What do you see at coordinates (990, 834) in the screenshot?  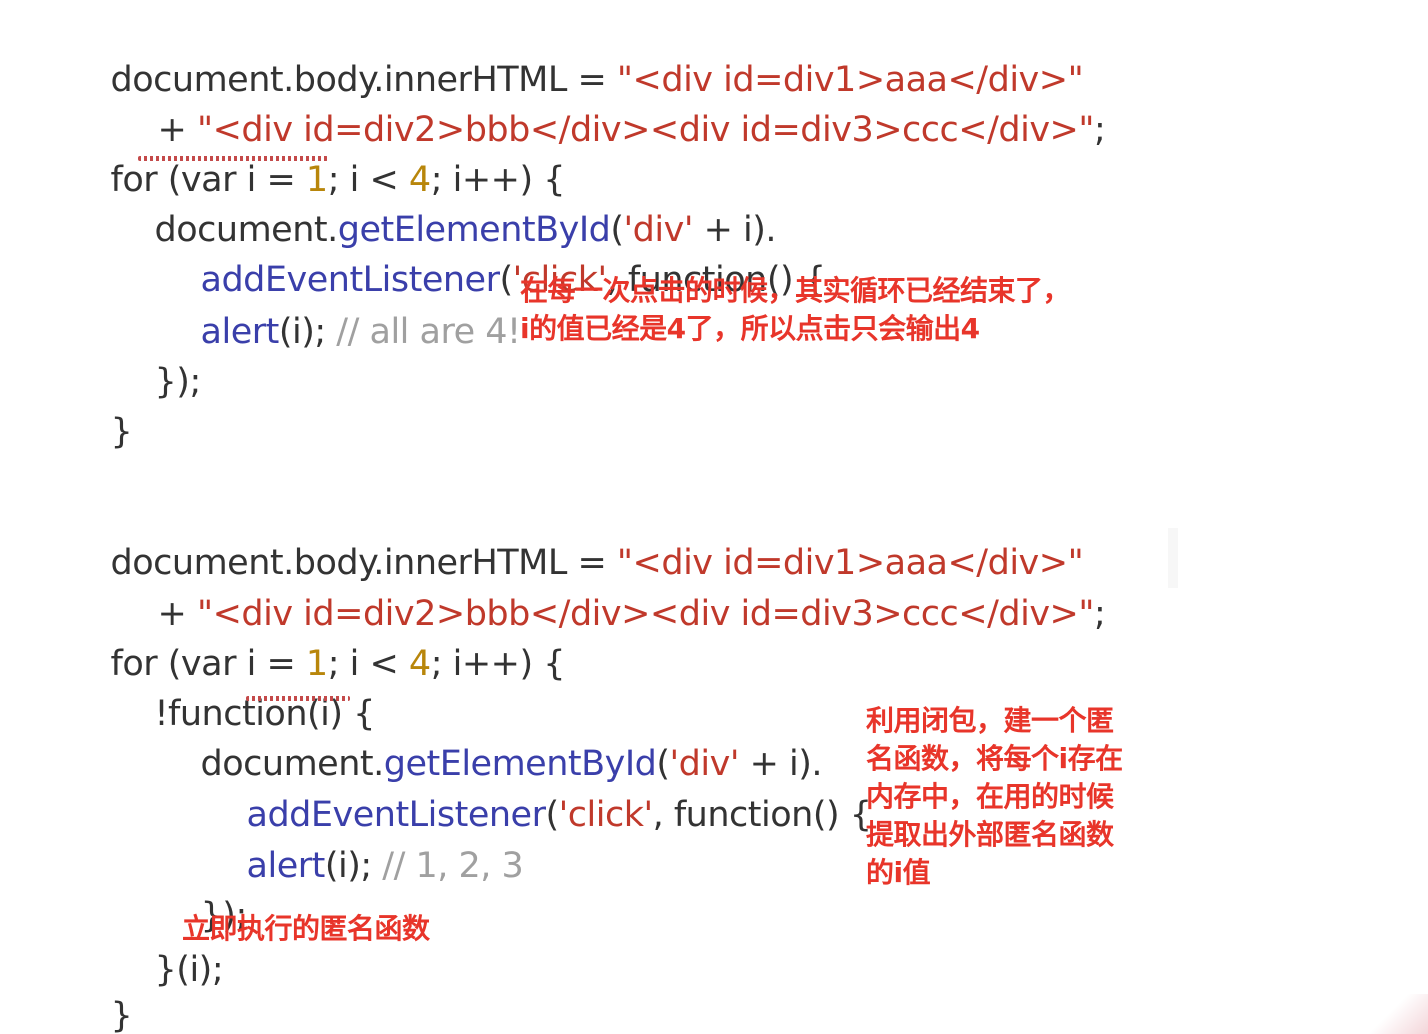 I see `annotation-line: 提取出外部匿名函数` at bounding box center [990, 834].